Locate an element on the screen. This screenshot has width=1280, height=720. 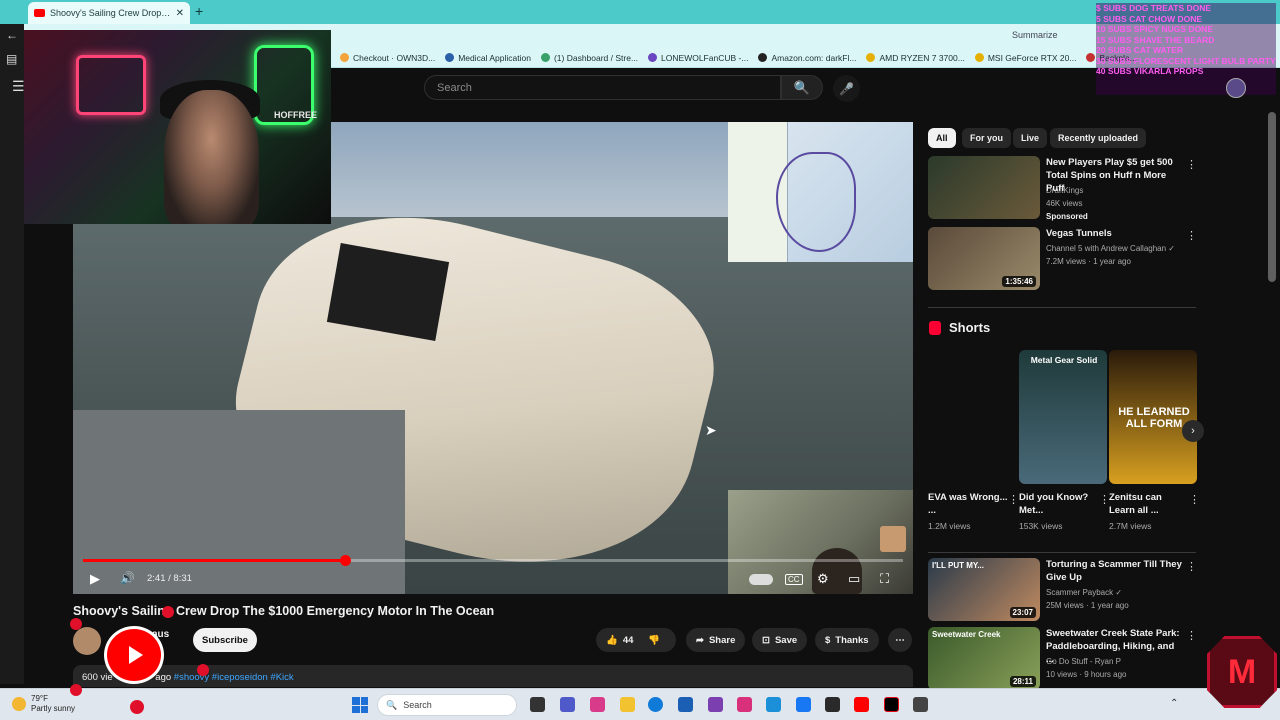
video-thumbnail is located at coordinates (984, 187).